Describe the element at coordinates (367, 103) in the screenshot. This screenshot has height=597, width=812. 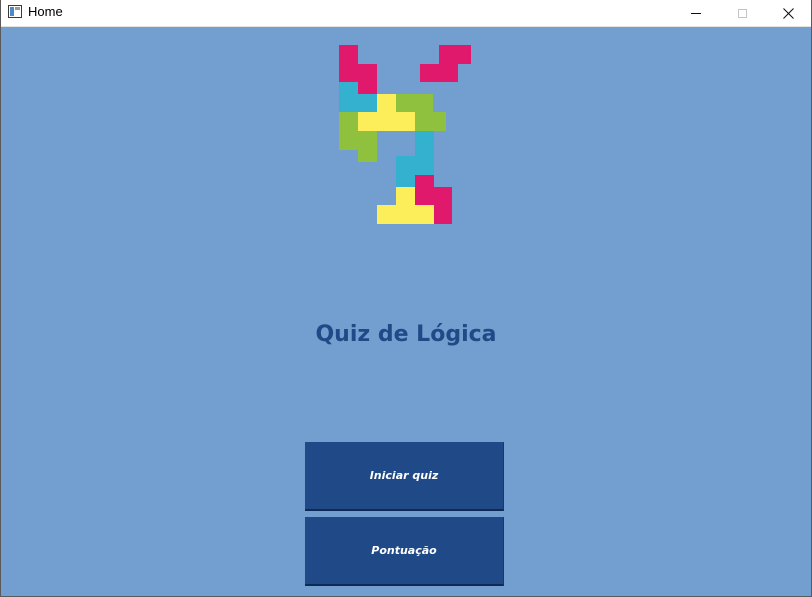
I see `logo-piece-cyan-left-right` at that location.